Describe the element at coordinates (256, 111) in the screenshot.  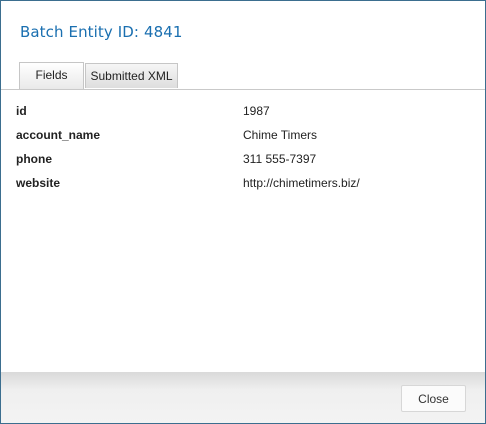
I see `field-value: 1987` at that location.